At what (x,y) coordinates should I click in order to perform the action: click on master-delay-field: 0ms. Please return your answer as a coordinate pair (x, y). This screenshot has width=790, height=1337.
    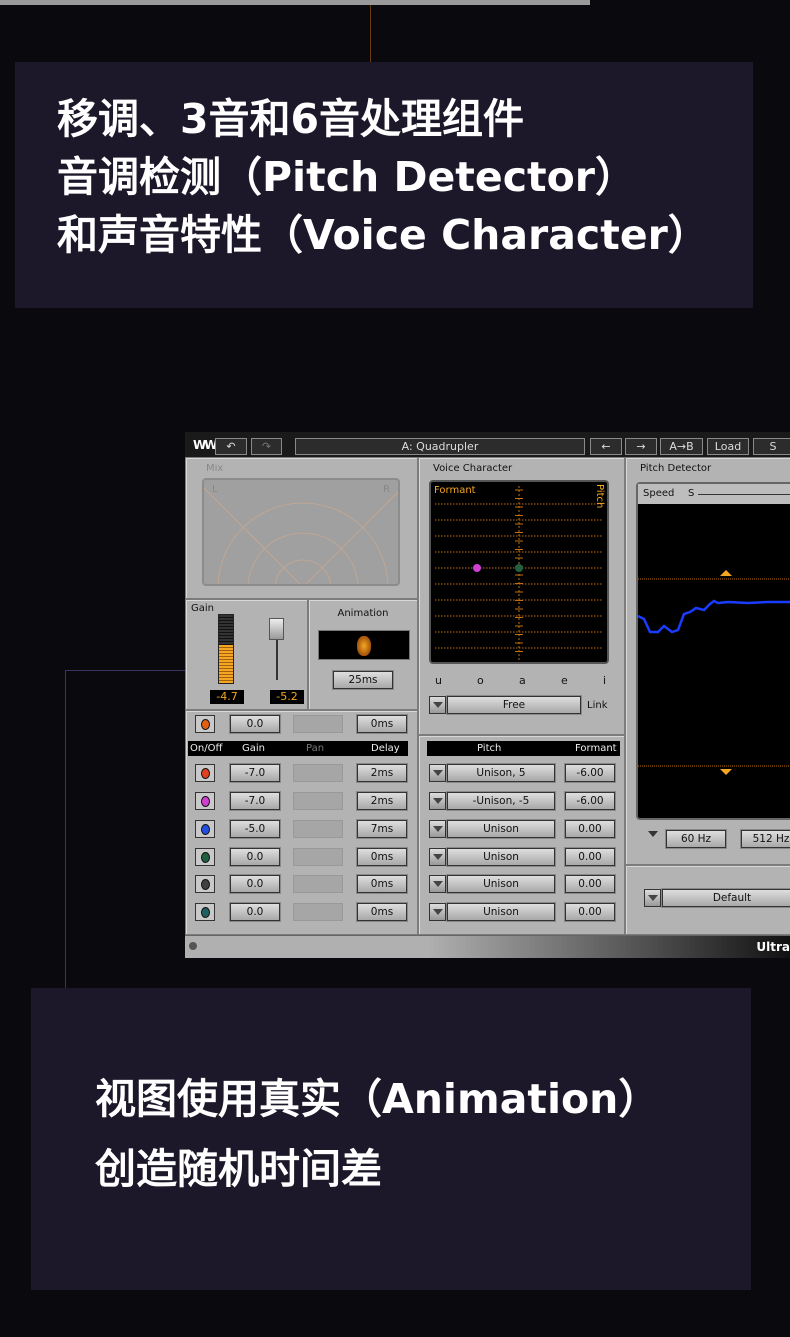
    Looking at the image, I should click on (382, 724).